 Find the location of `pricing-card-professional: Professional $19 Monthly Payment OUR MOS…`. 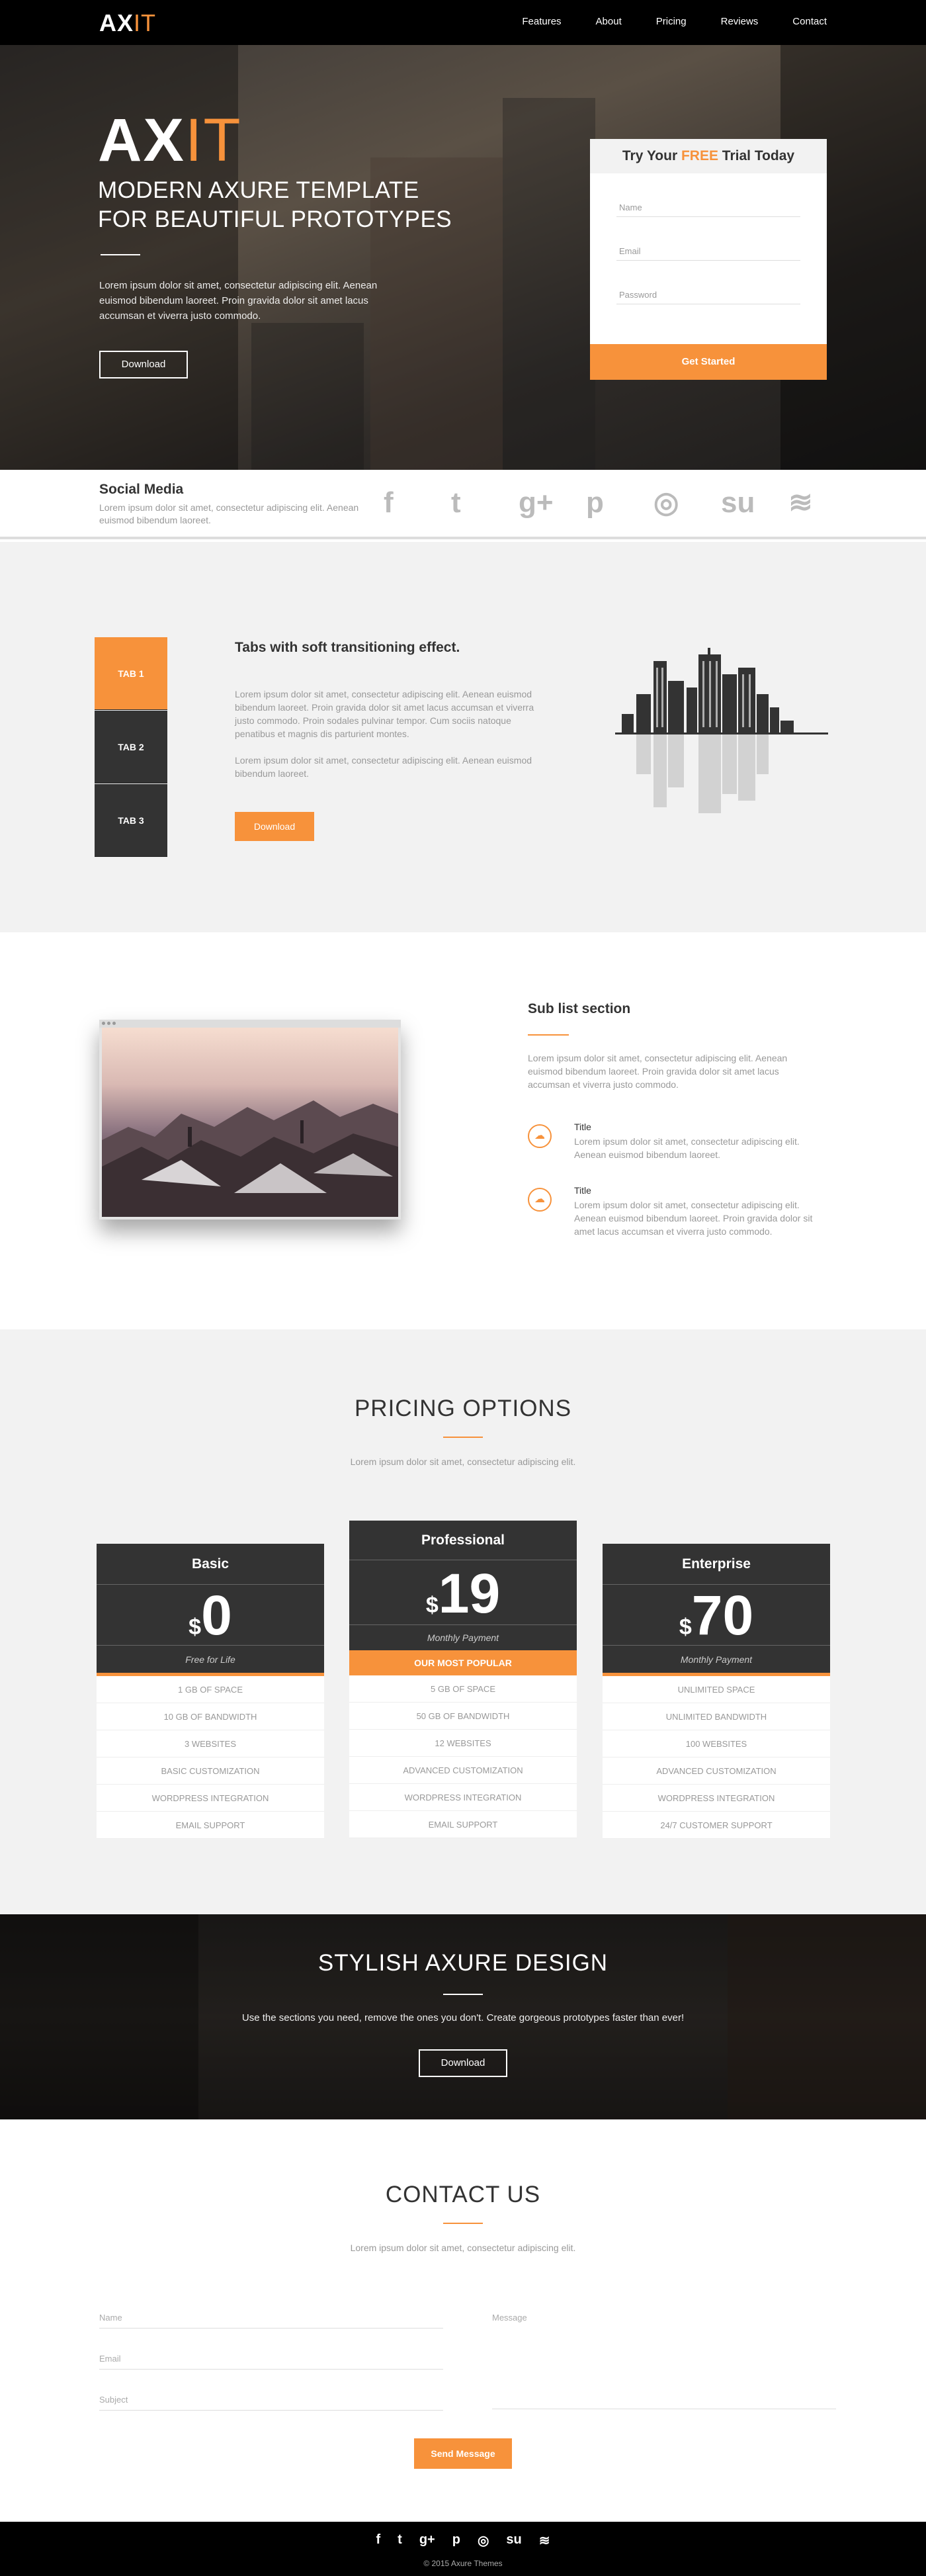

pricing-card-professional: Professional $19 Monthly Payment OUR MOS… is located at coordinates (463, 1679).